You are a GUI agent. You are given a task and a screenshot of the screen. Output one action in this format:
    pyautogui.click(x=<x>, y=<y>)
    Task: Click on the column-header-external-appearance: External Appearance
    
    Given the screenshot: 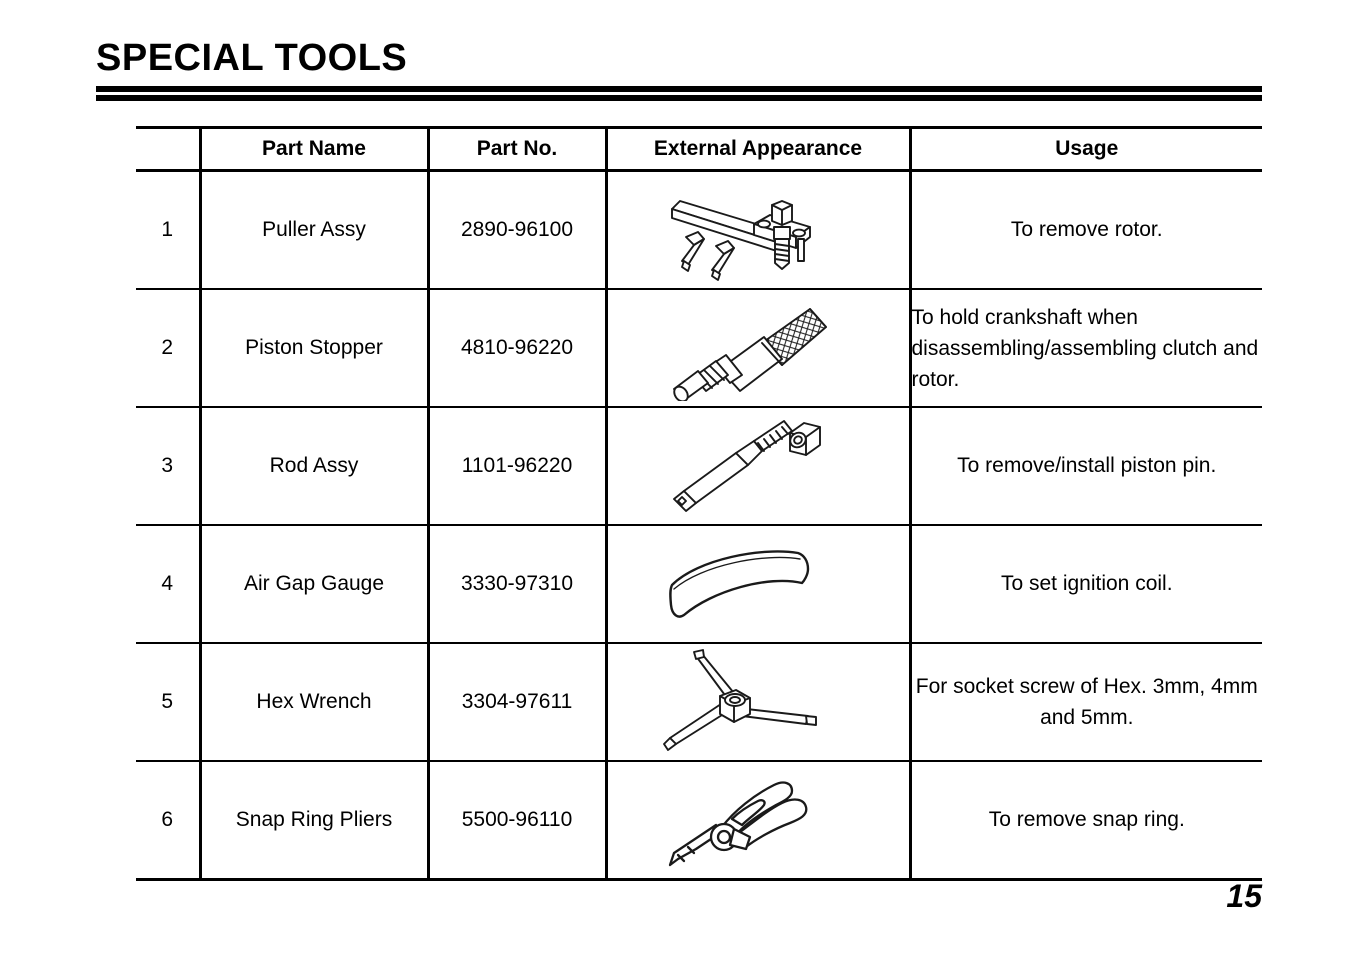 What is the action you would take?
    pyautogui.click(x=759, y=149)
    